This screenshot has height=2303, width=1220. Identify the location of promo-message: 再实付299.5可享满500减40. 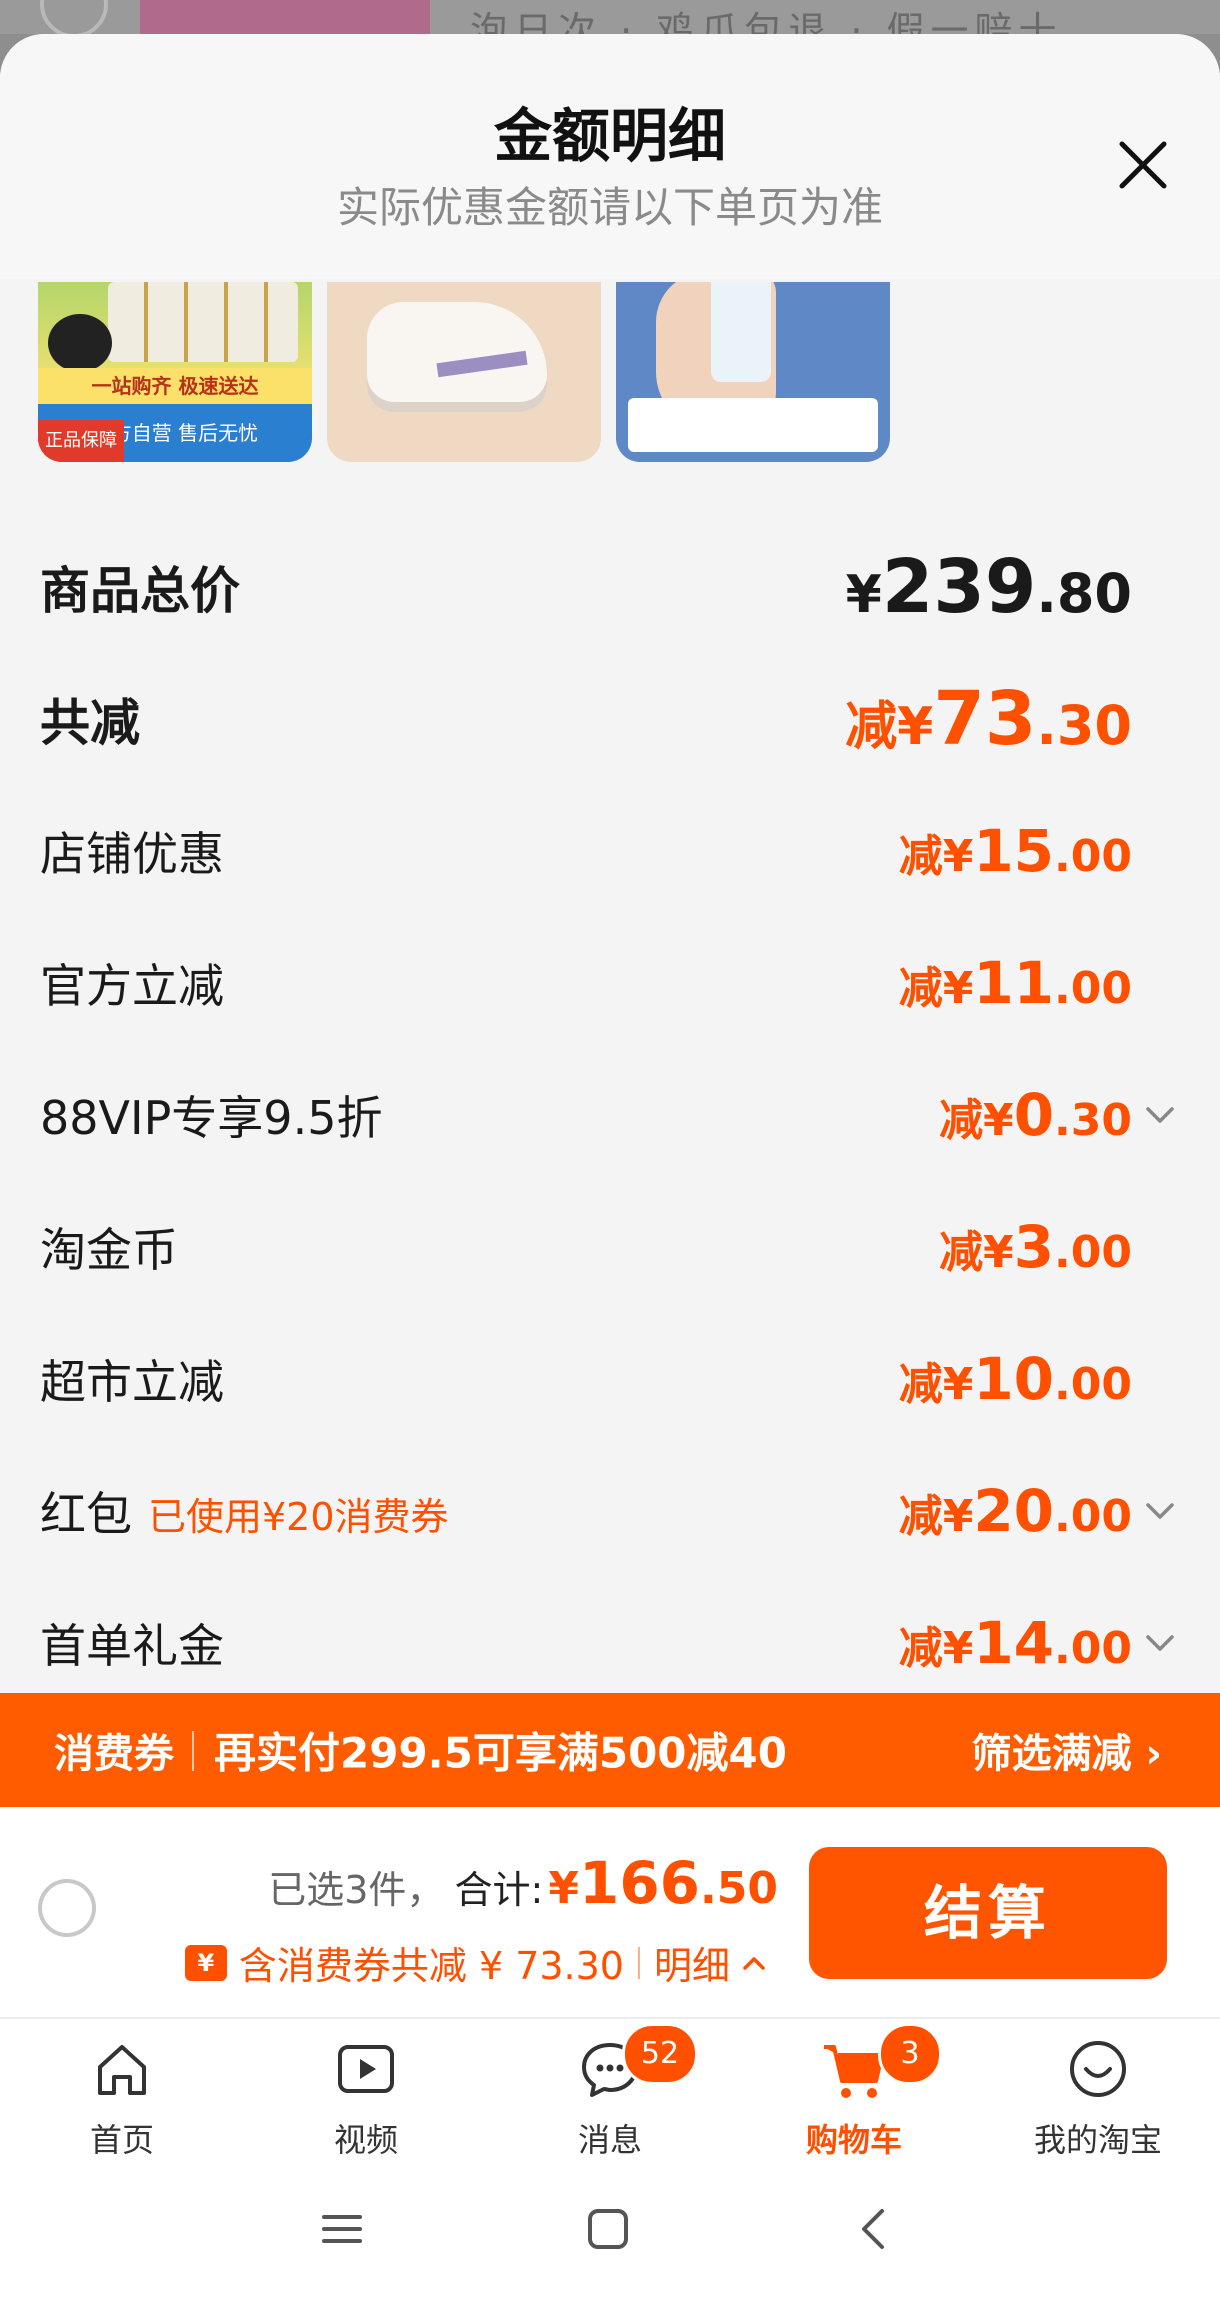
(500, 1753).